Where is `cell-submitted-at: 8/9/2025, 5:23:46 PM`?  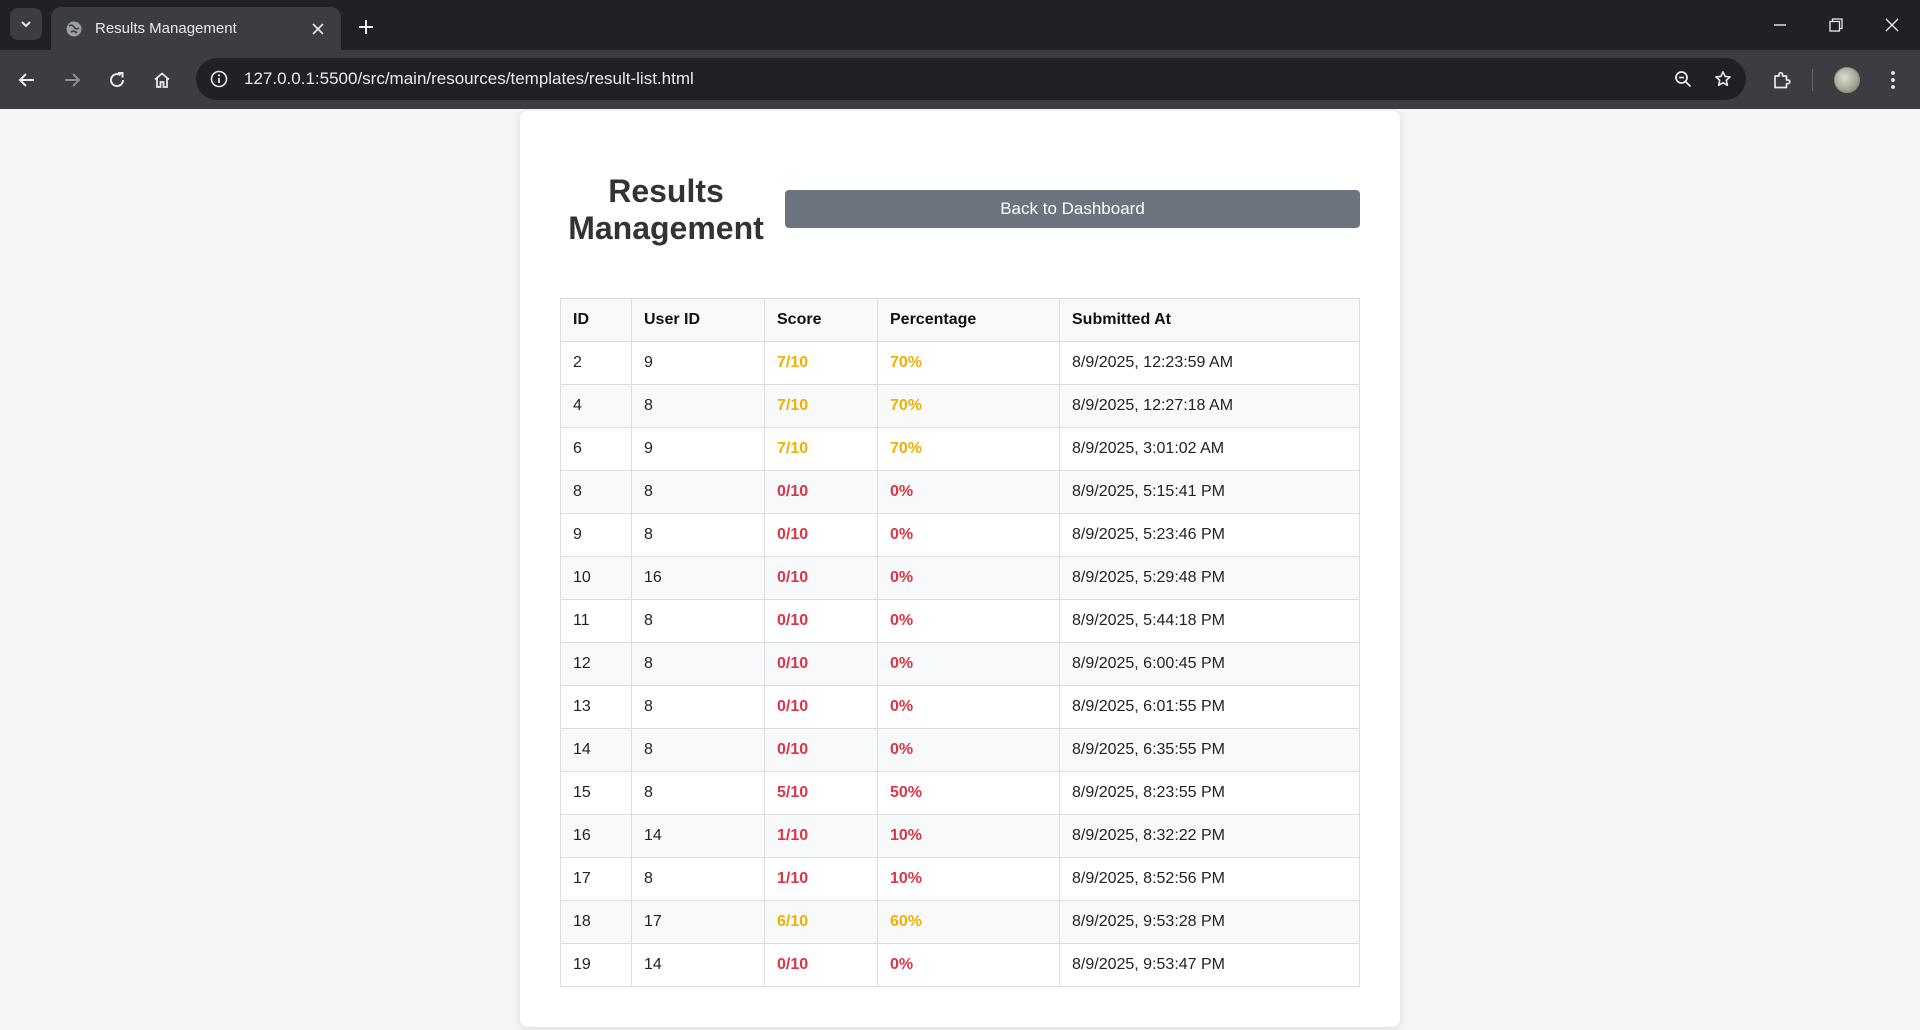
cell-submitted-at: 8/9/2025, 5:23:46 PM is located at coordinates (1209, 535).